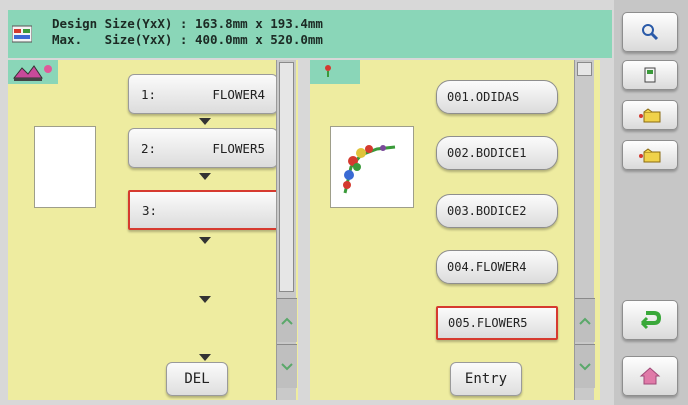 The image size is (688, 405). Describe the element at coordinates (203, 210) in the screenshot. I see `combine-item-3: 3:` at that location.